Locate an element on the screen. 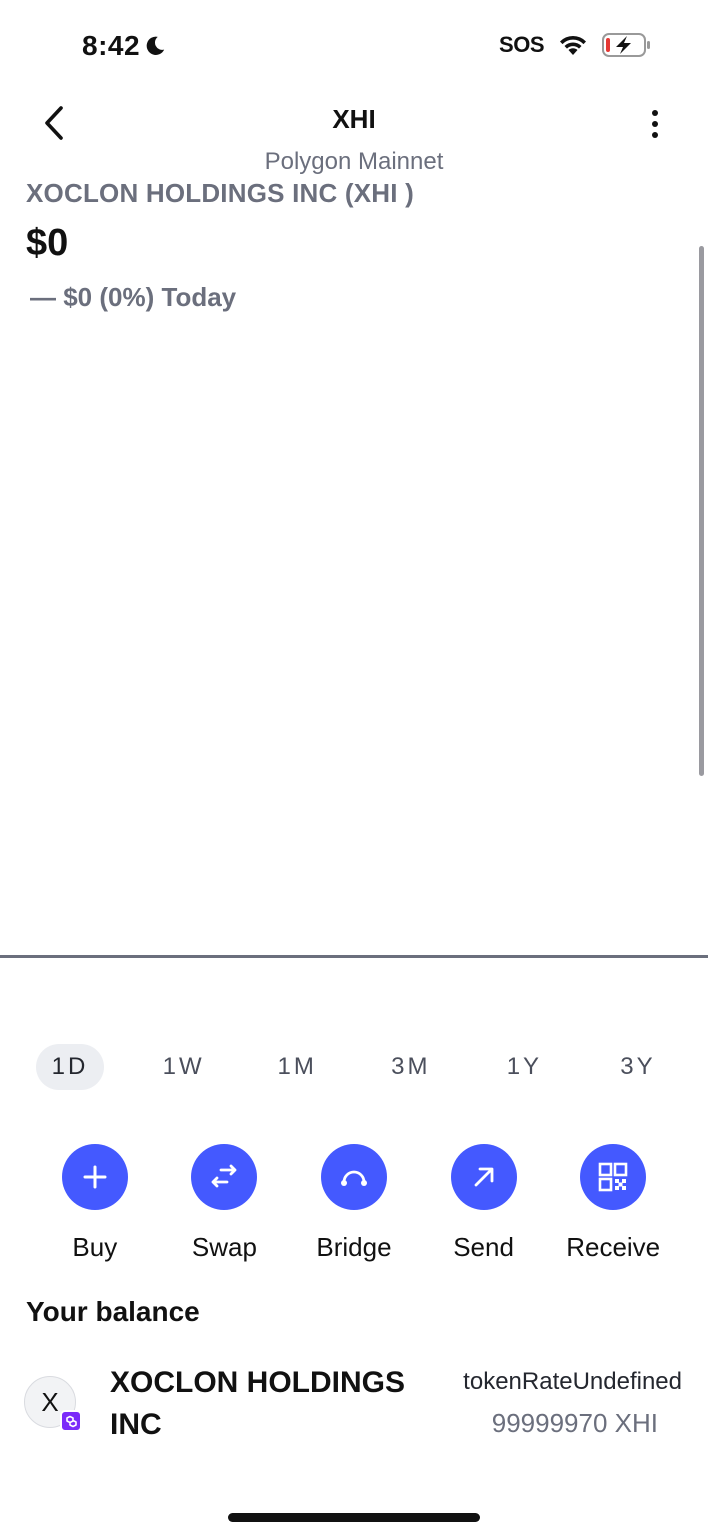  status-bar-time: 8:42 is located at coordinates (124, 46).